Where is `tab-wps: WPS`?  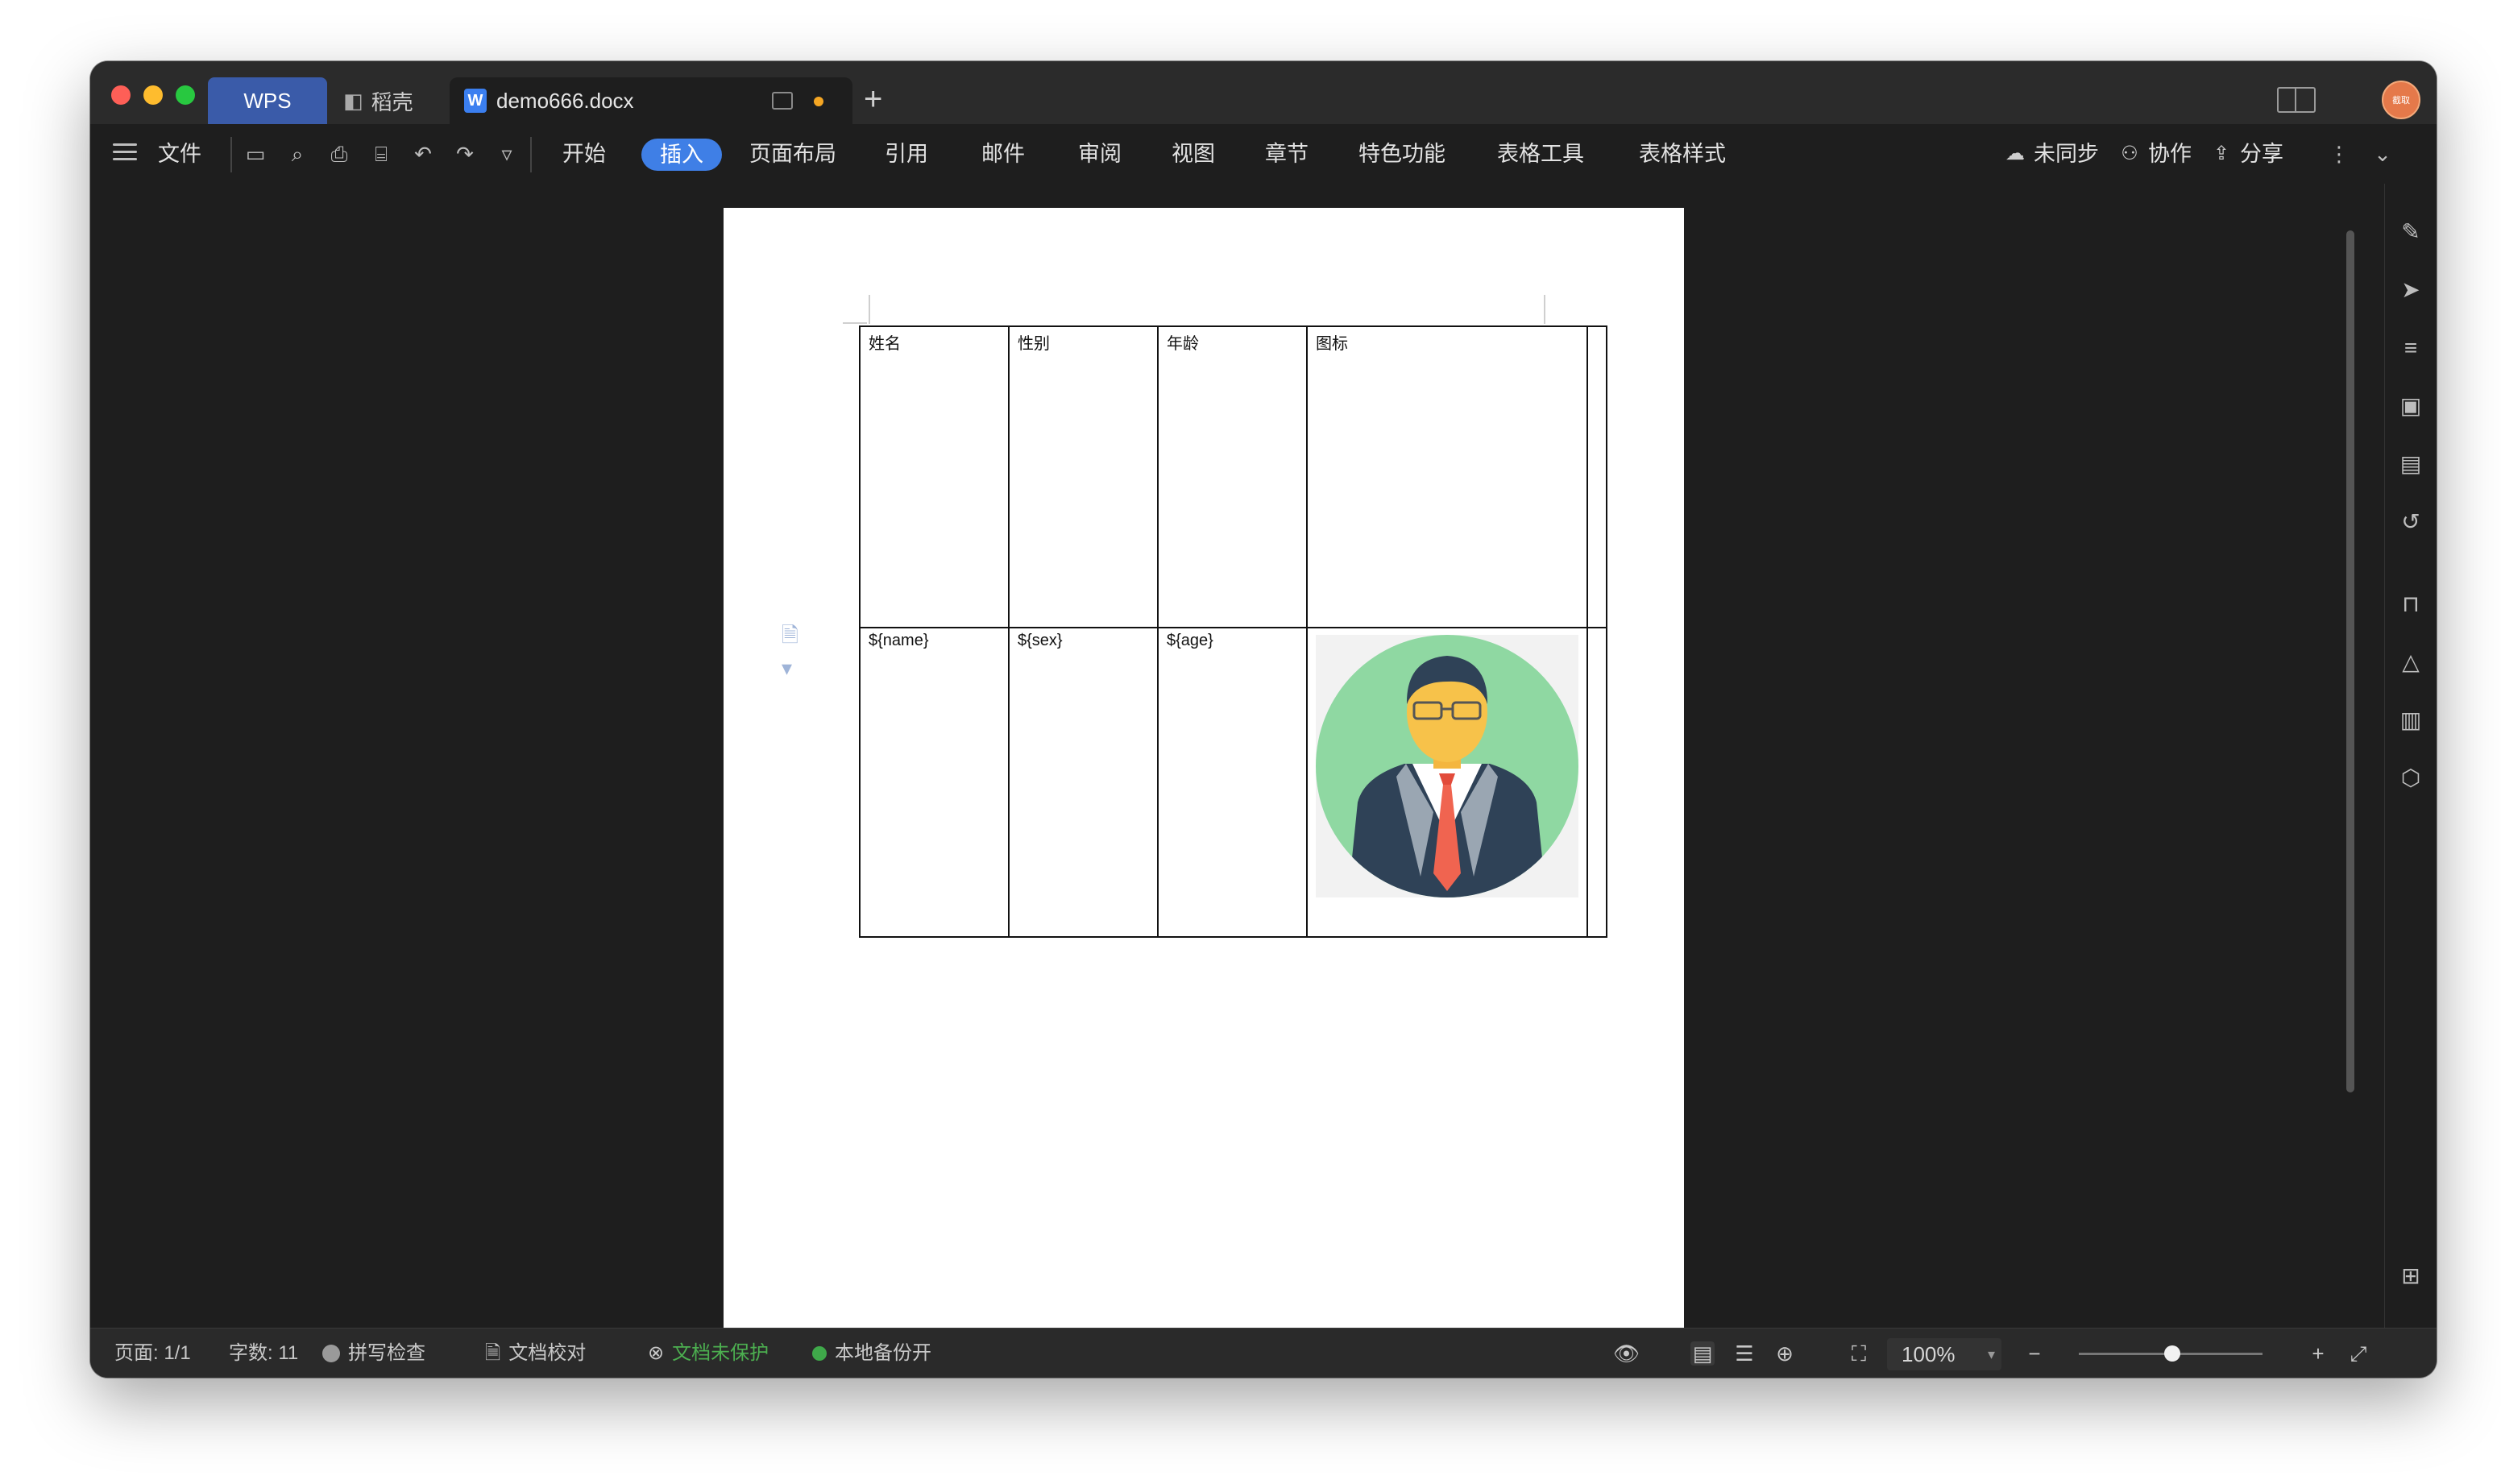 tab-wps: WPS is located at coordinates (267, 100).